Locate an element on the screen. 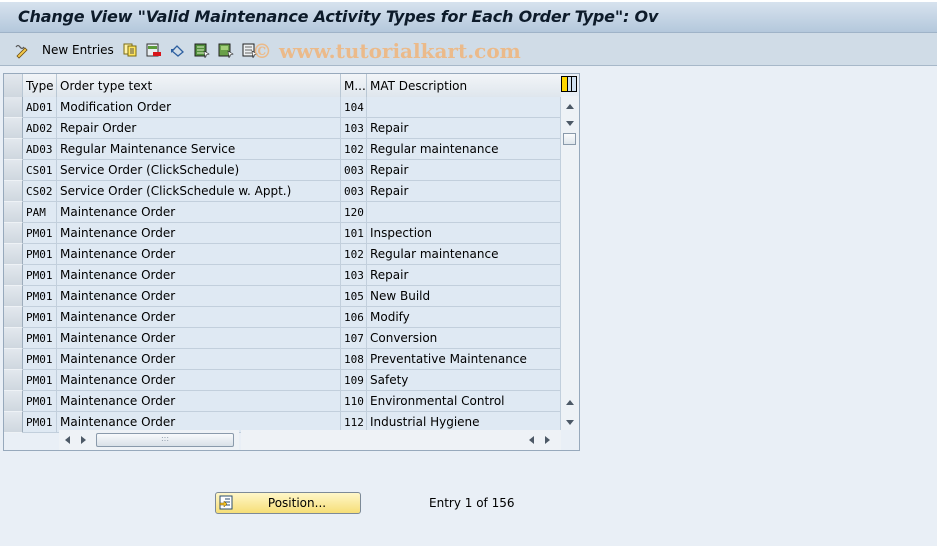 The height and width of the screenshot is (546, 937). select-block-button is located at coordinates (226, 50).